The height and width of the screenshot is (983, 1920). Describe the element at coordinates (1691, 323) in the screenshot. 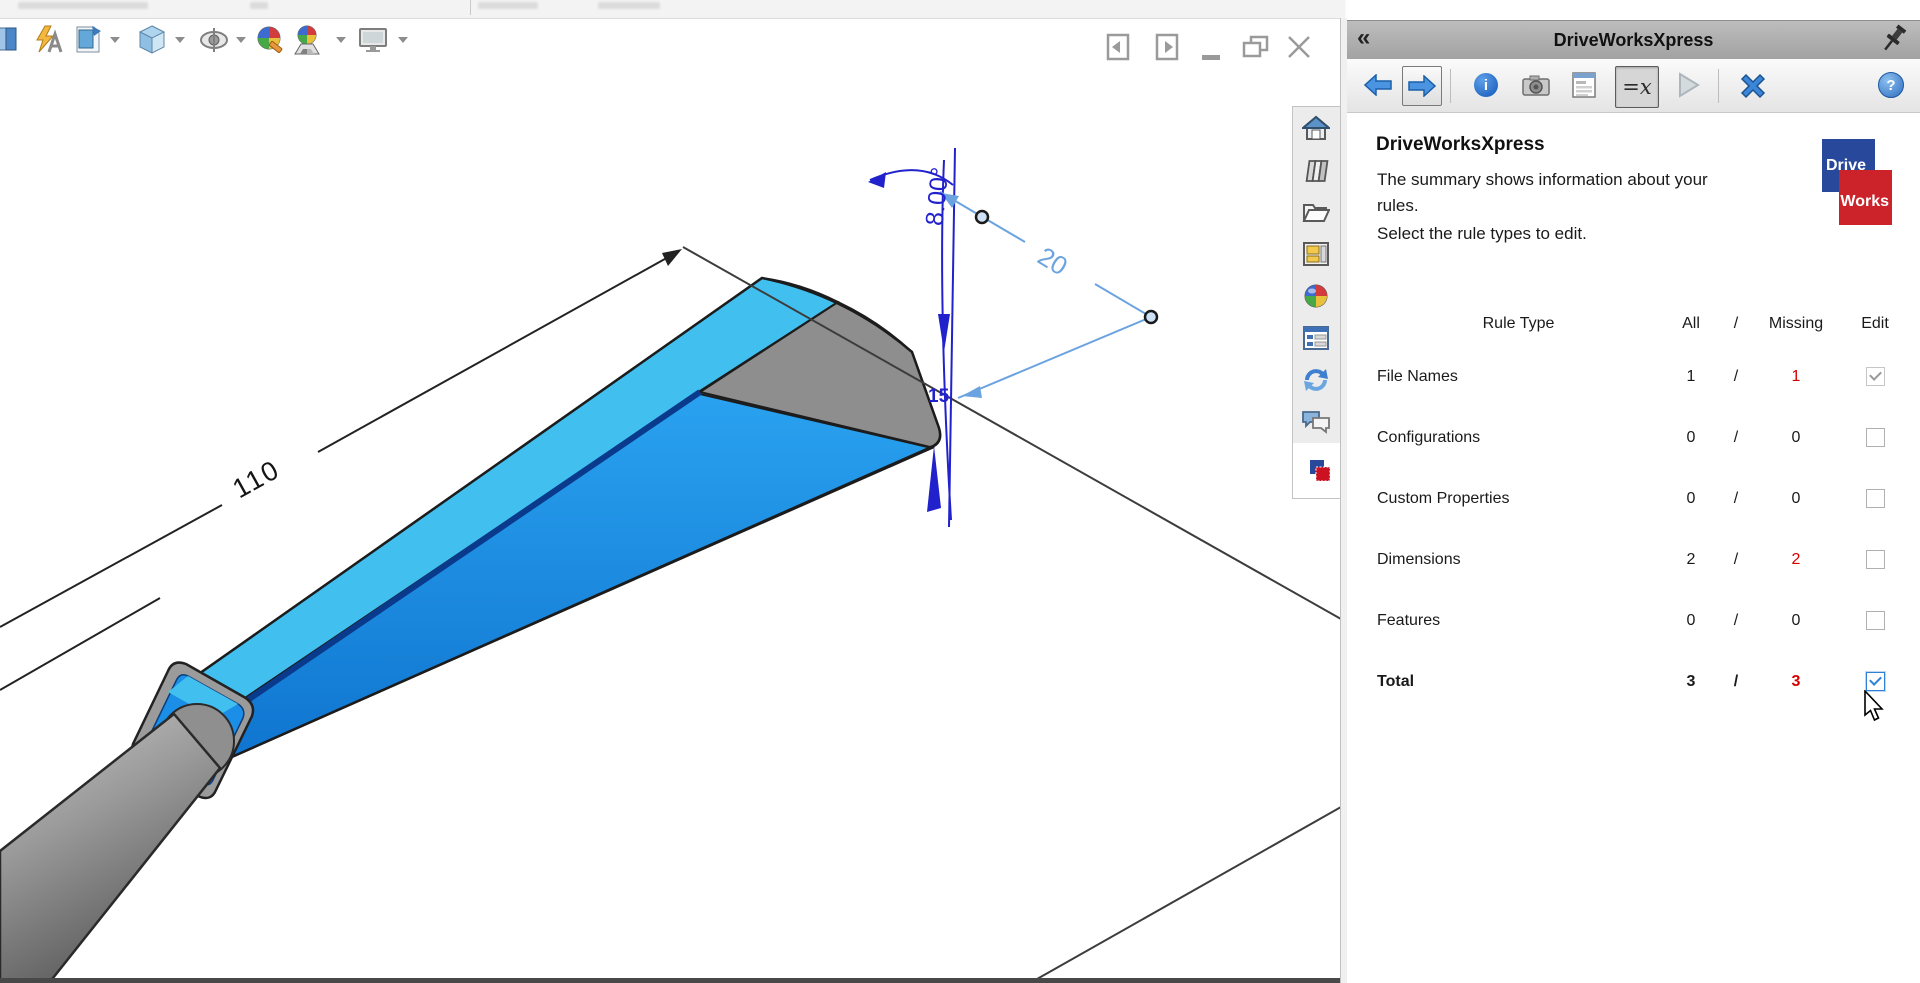

I see `header-all: All` at that location.